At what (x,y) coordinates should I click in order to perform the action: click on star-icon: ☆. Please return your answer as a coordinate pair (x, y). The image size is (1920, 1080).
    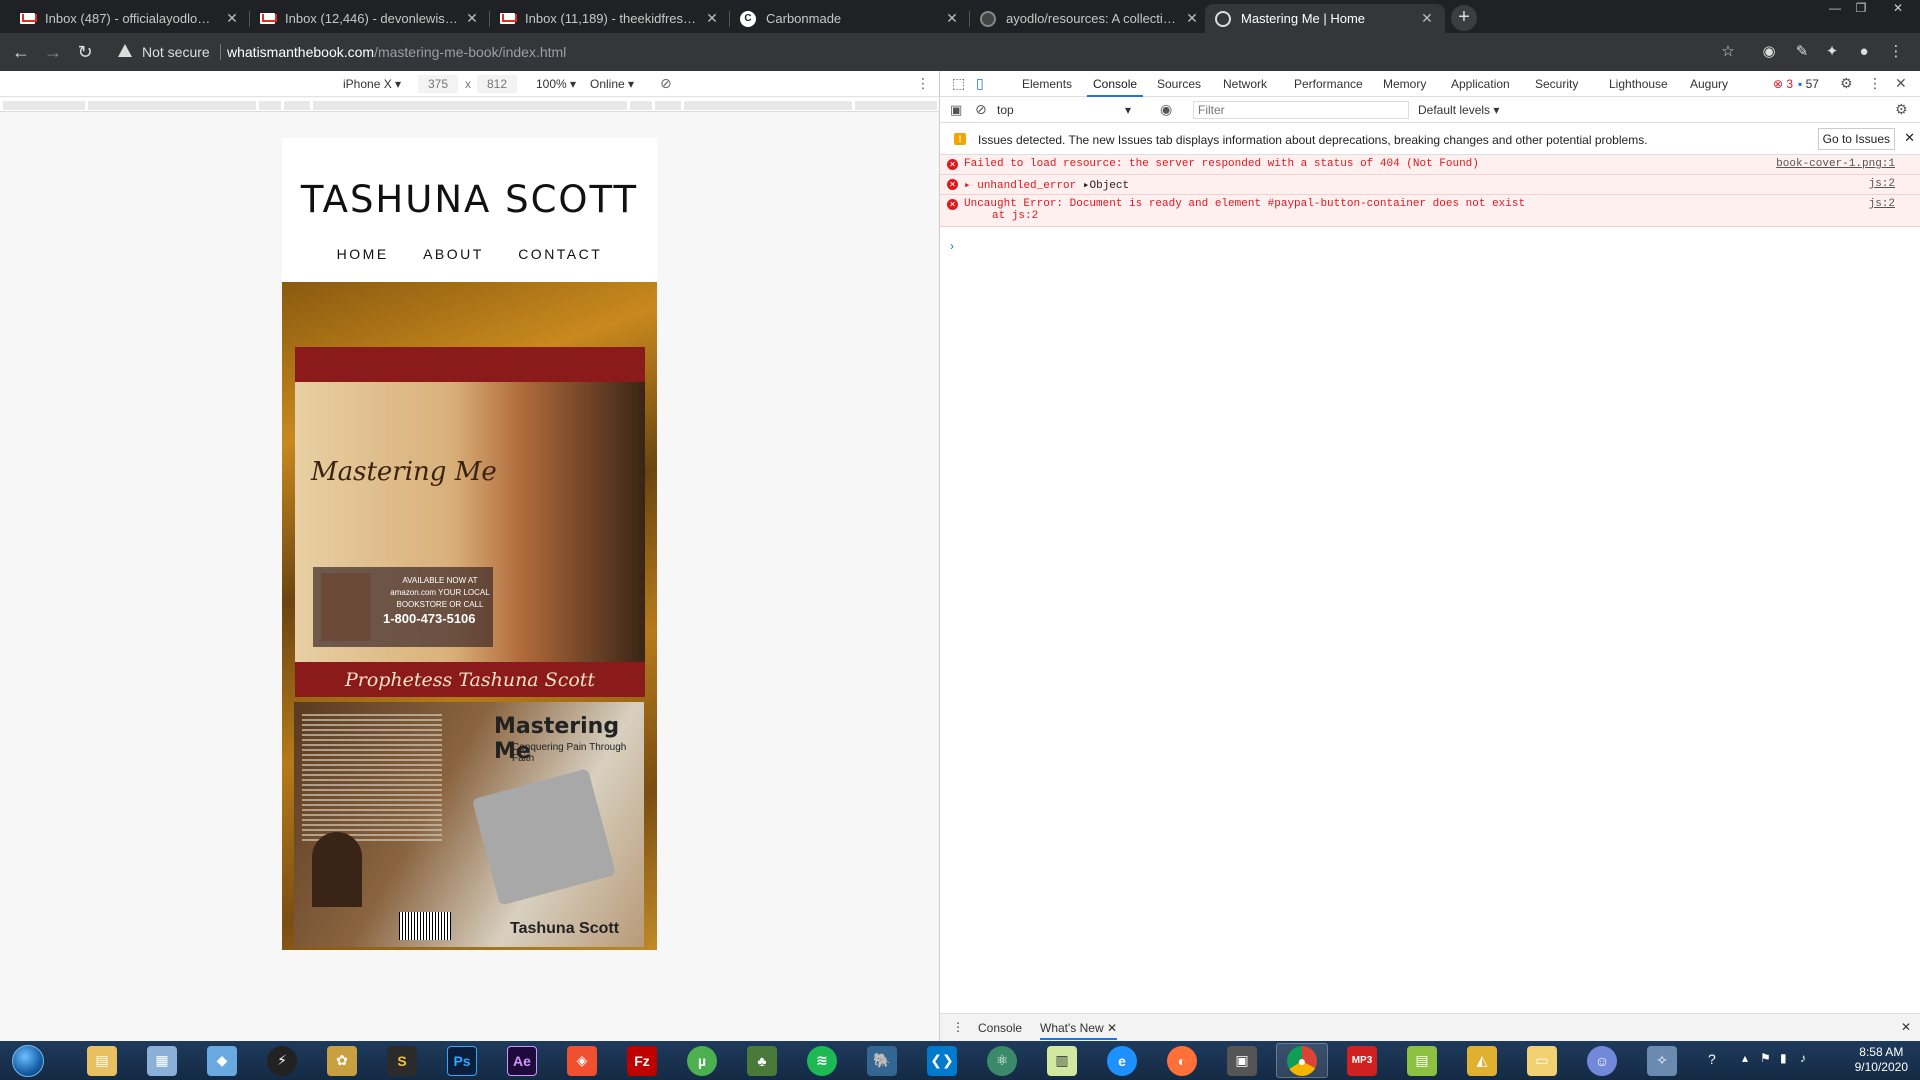
    Looking at the image, I should click on (1728, 52).